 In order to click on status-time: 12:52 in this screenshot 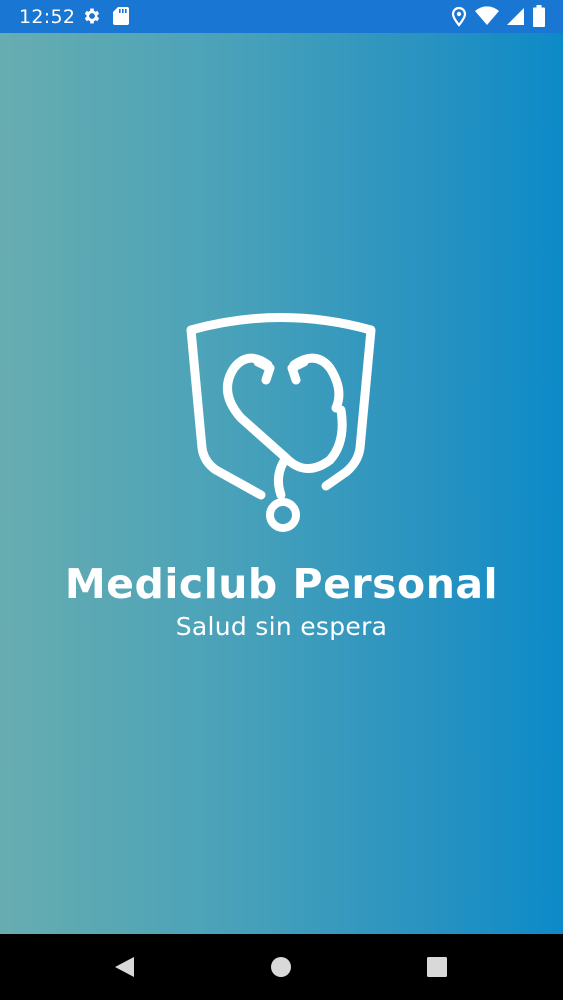, I will do `click(47, 17)`.